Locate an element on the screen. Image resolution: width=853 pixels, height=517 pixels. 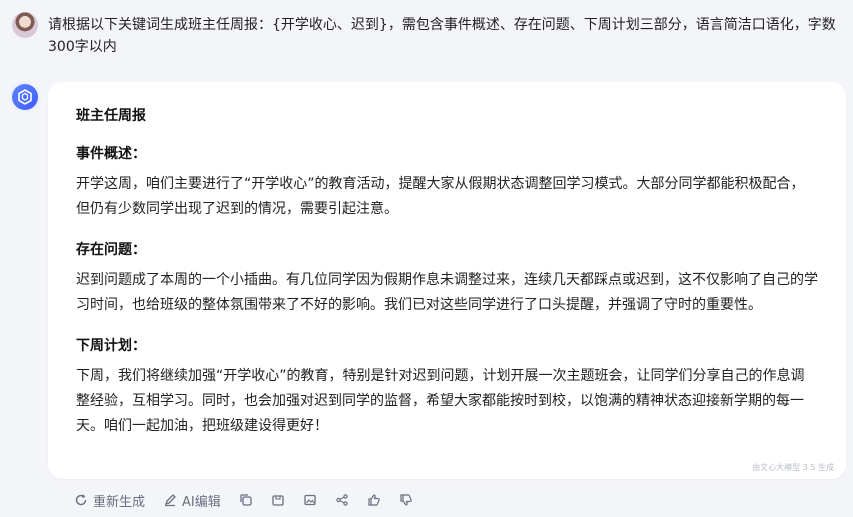
copy-icon is located at coordinates (246, 500).